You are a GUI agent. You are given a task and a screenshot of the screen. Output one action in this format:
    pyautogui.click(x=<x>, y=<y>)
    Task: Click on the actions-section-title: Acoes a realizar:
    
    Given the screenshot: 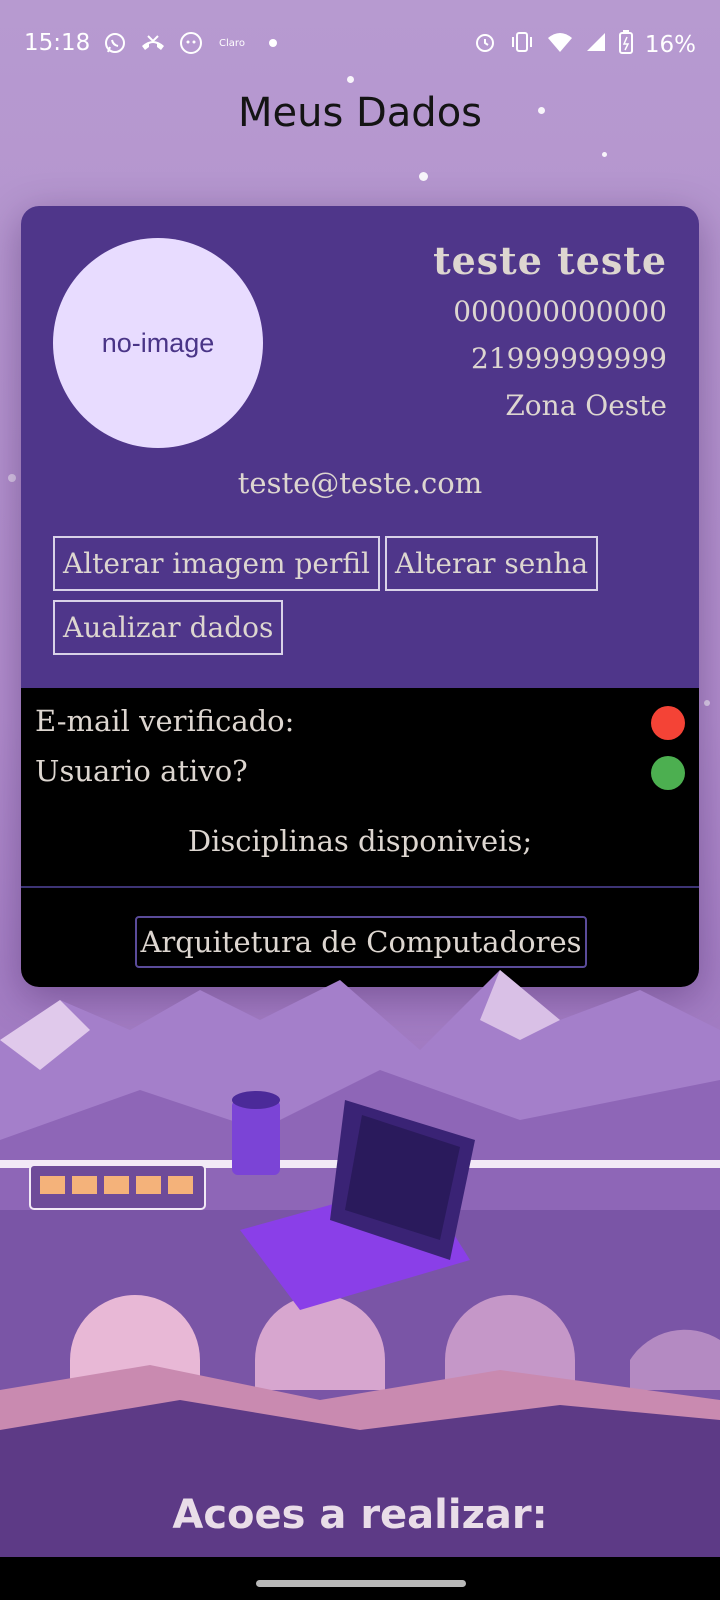 What is the action you would take?
    pyautogui.click(x=360, y=1515)
    